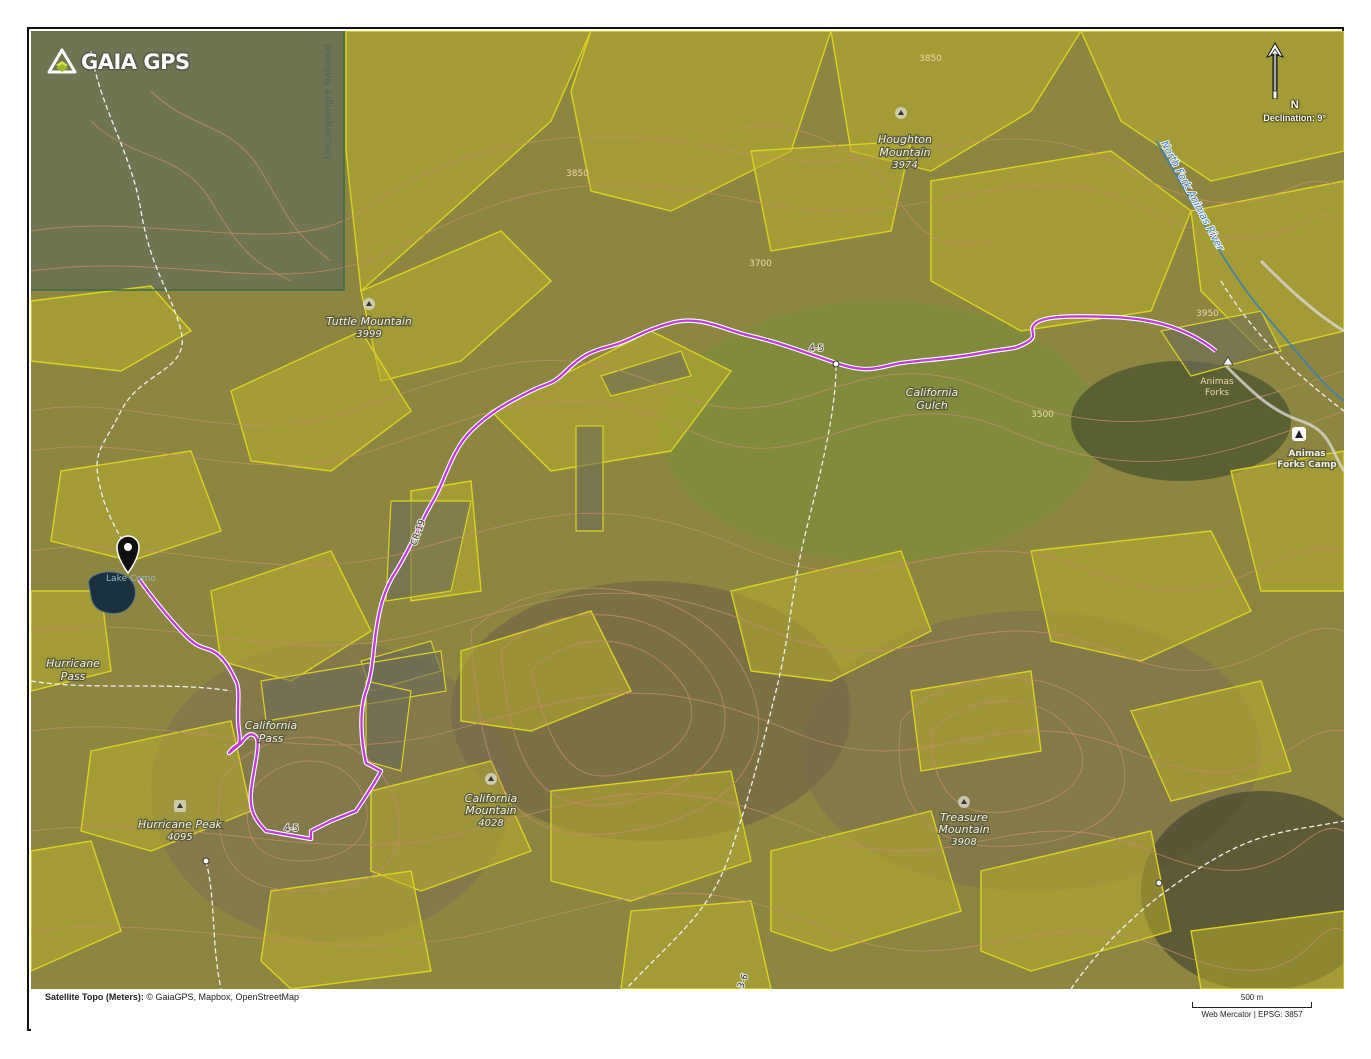 Image resolution: width=1371 pixels, height=1059 pixels. What do you see at coordinates (1207, 314) in the screenshot?
I see `contour-label-3950: 3950` at bounding box center [1207, 314].